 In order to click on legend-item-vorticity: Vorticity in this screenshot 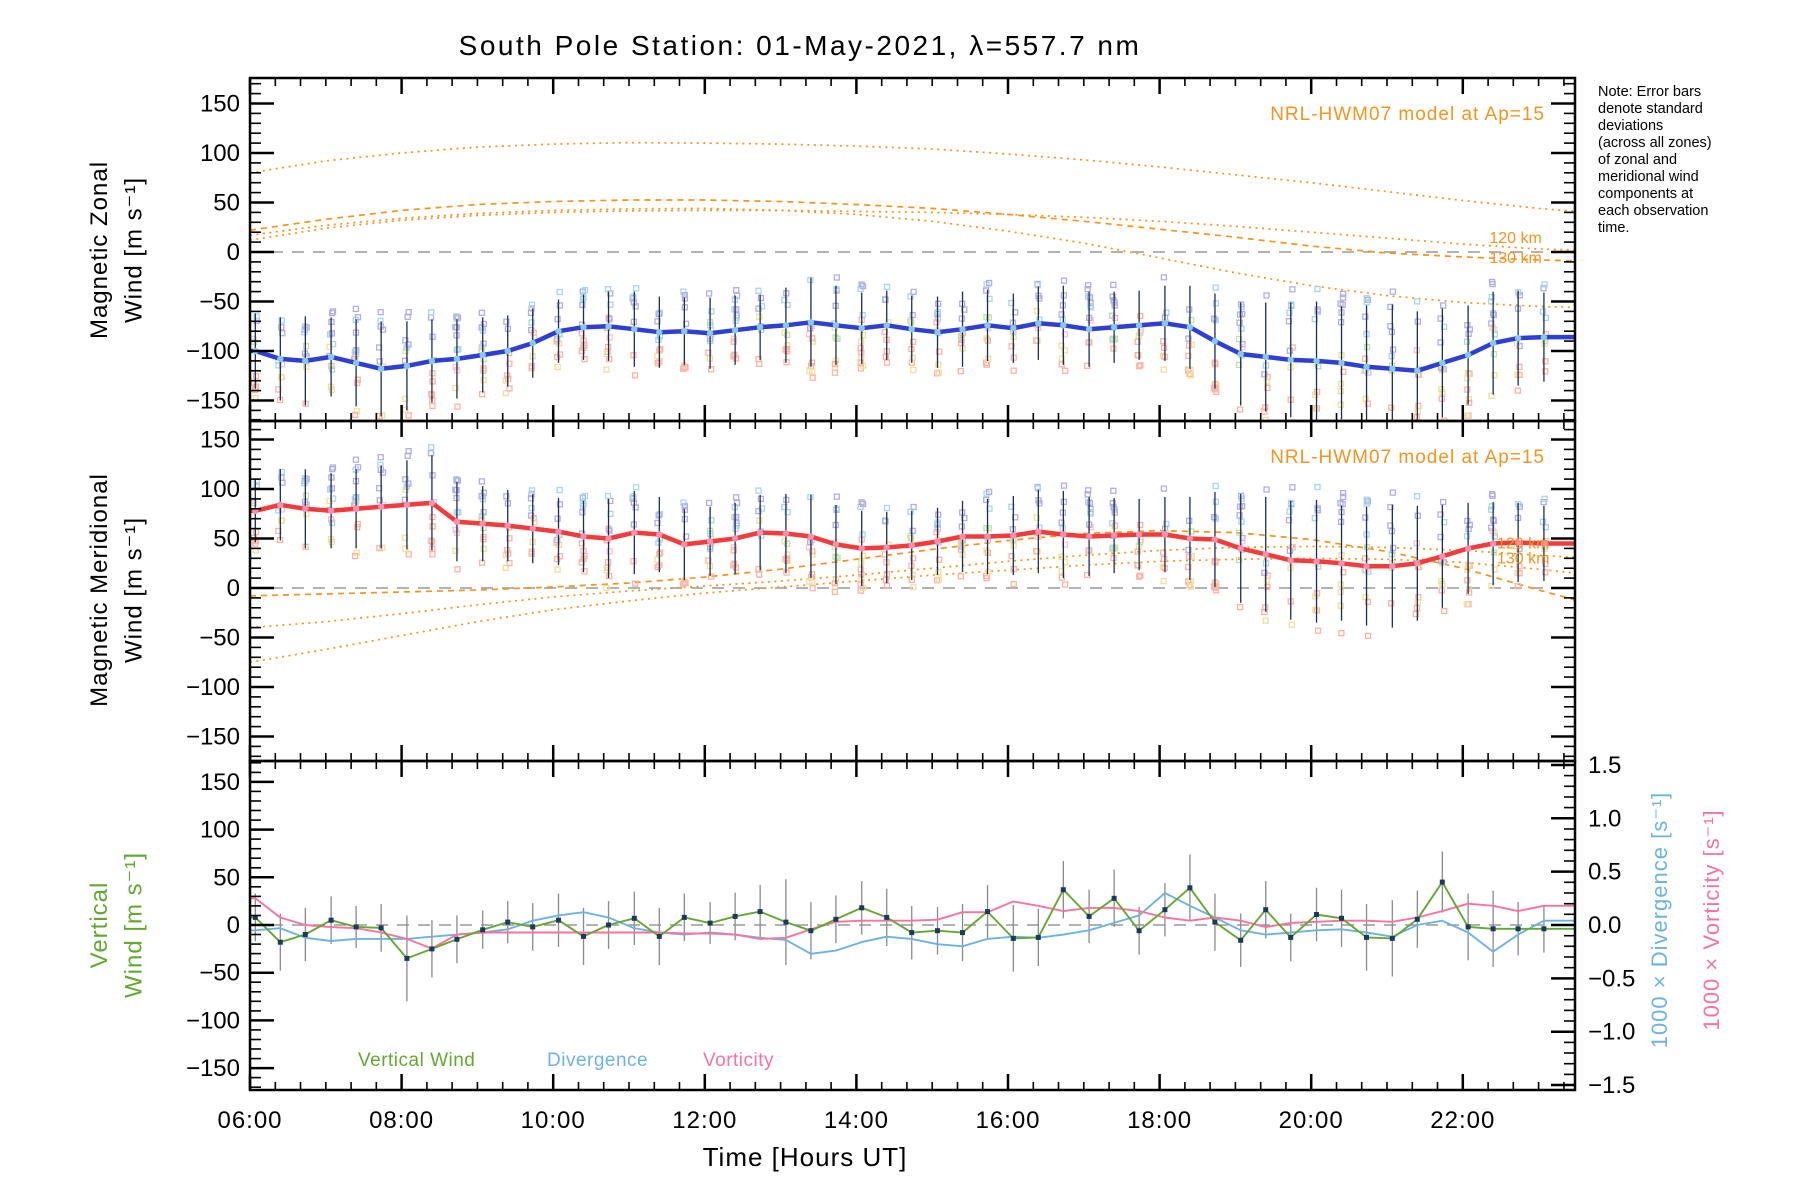, I will do `click(739, 1060)`.